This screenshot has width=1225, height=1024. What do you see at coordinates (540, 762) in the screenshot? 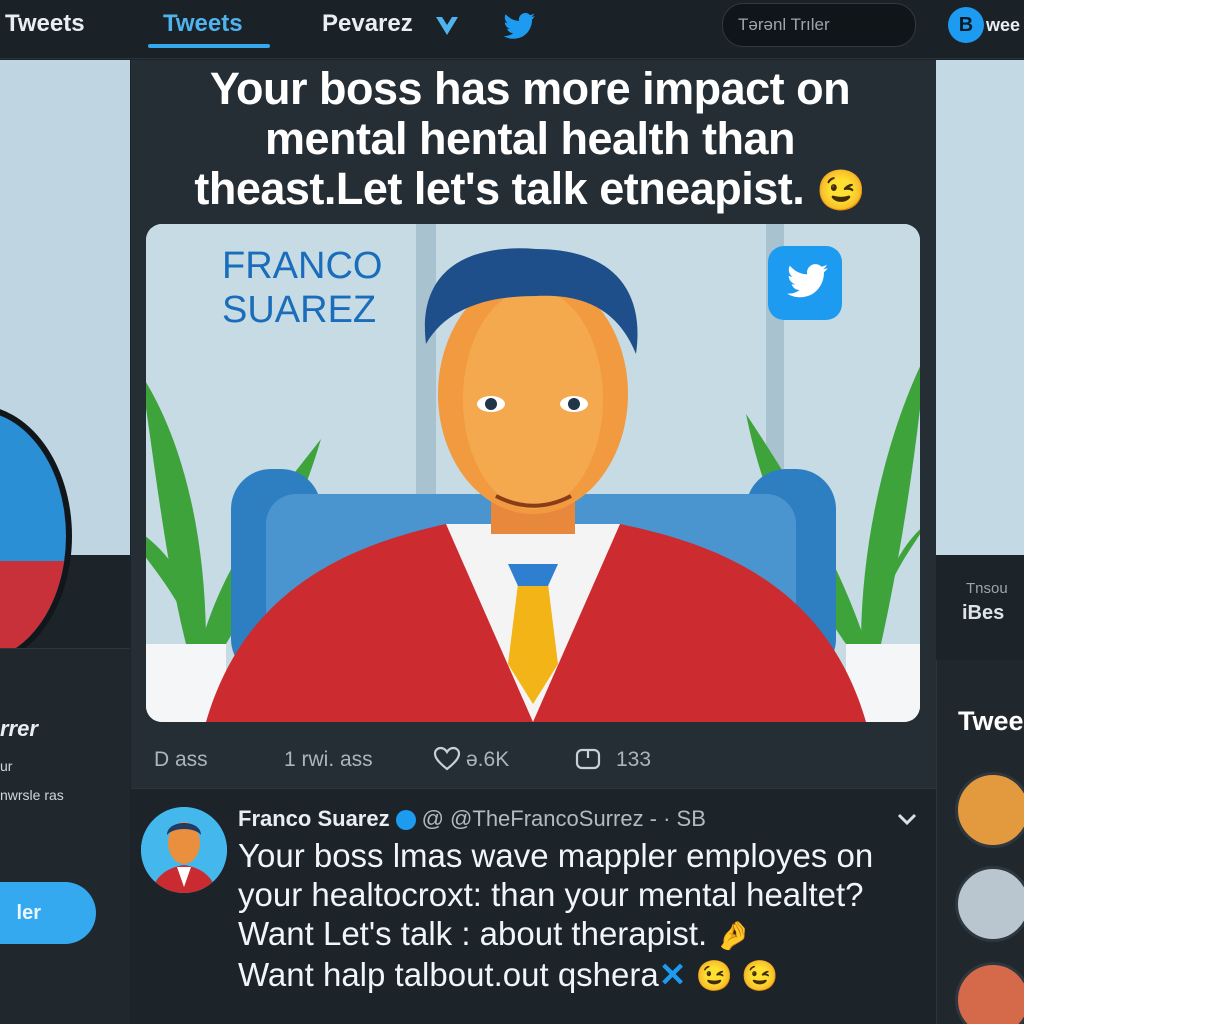
I see `tweet-action-bar: D ass 1 rwi. ass ə.6K 133` at bounding box center [540, 762].